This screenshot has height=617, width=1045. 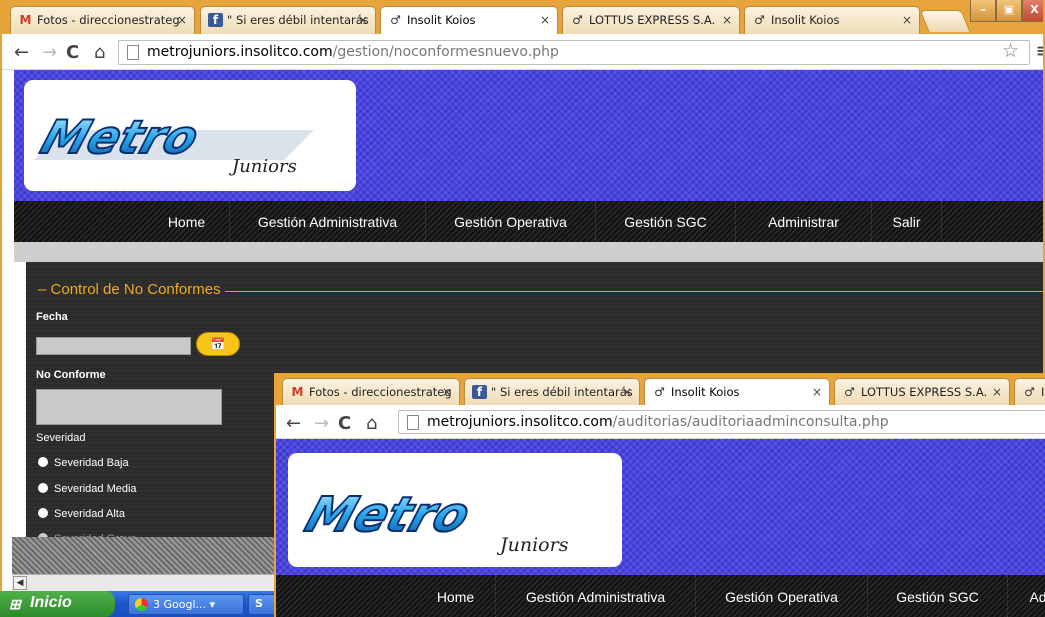 I want to click on fecha-input, so click(x=113, y=346).